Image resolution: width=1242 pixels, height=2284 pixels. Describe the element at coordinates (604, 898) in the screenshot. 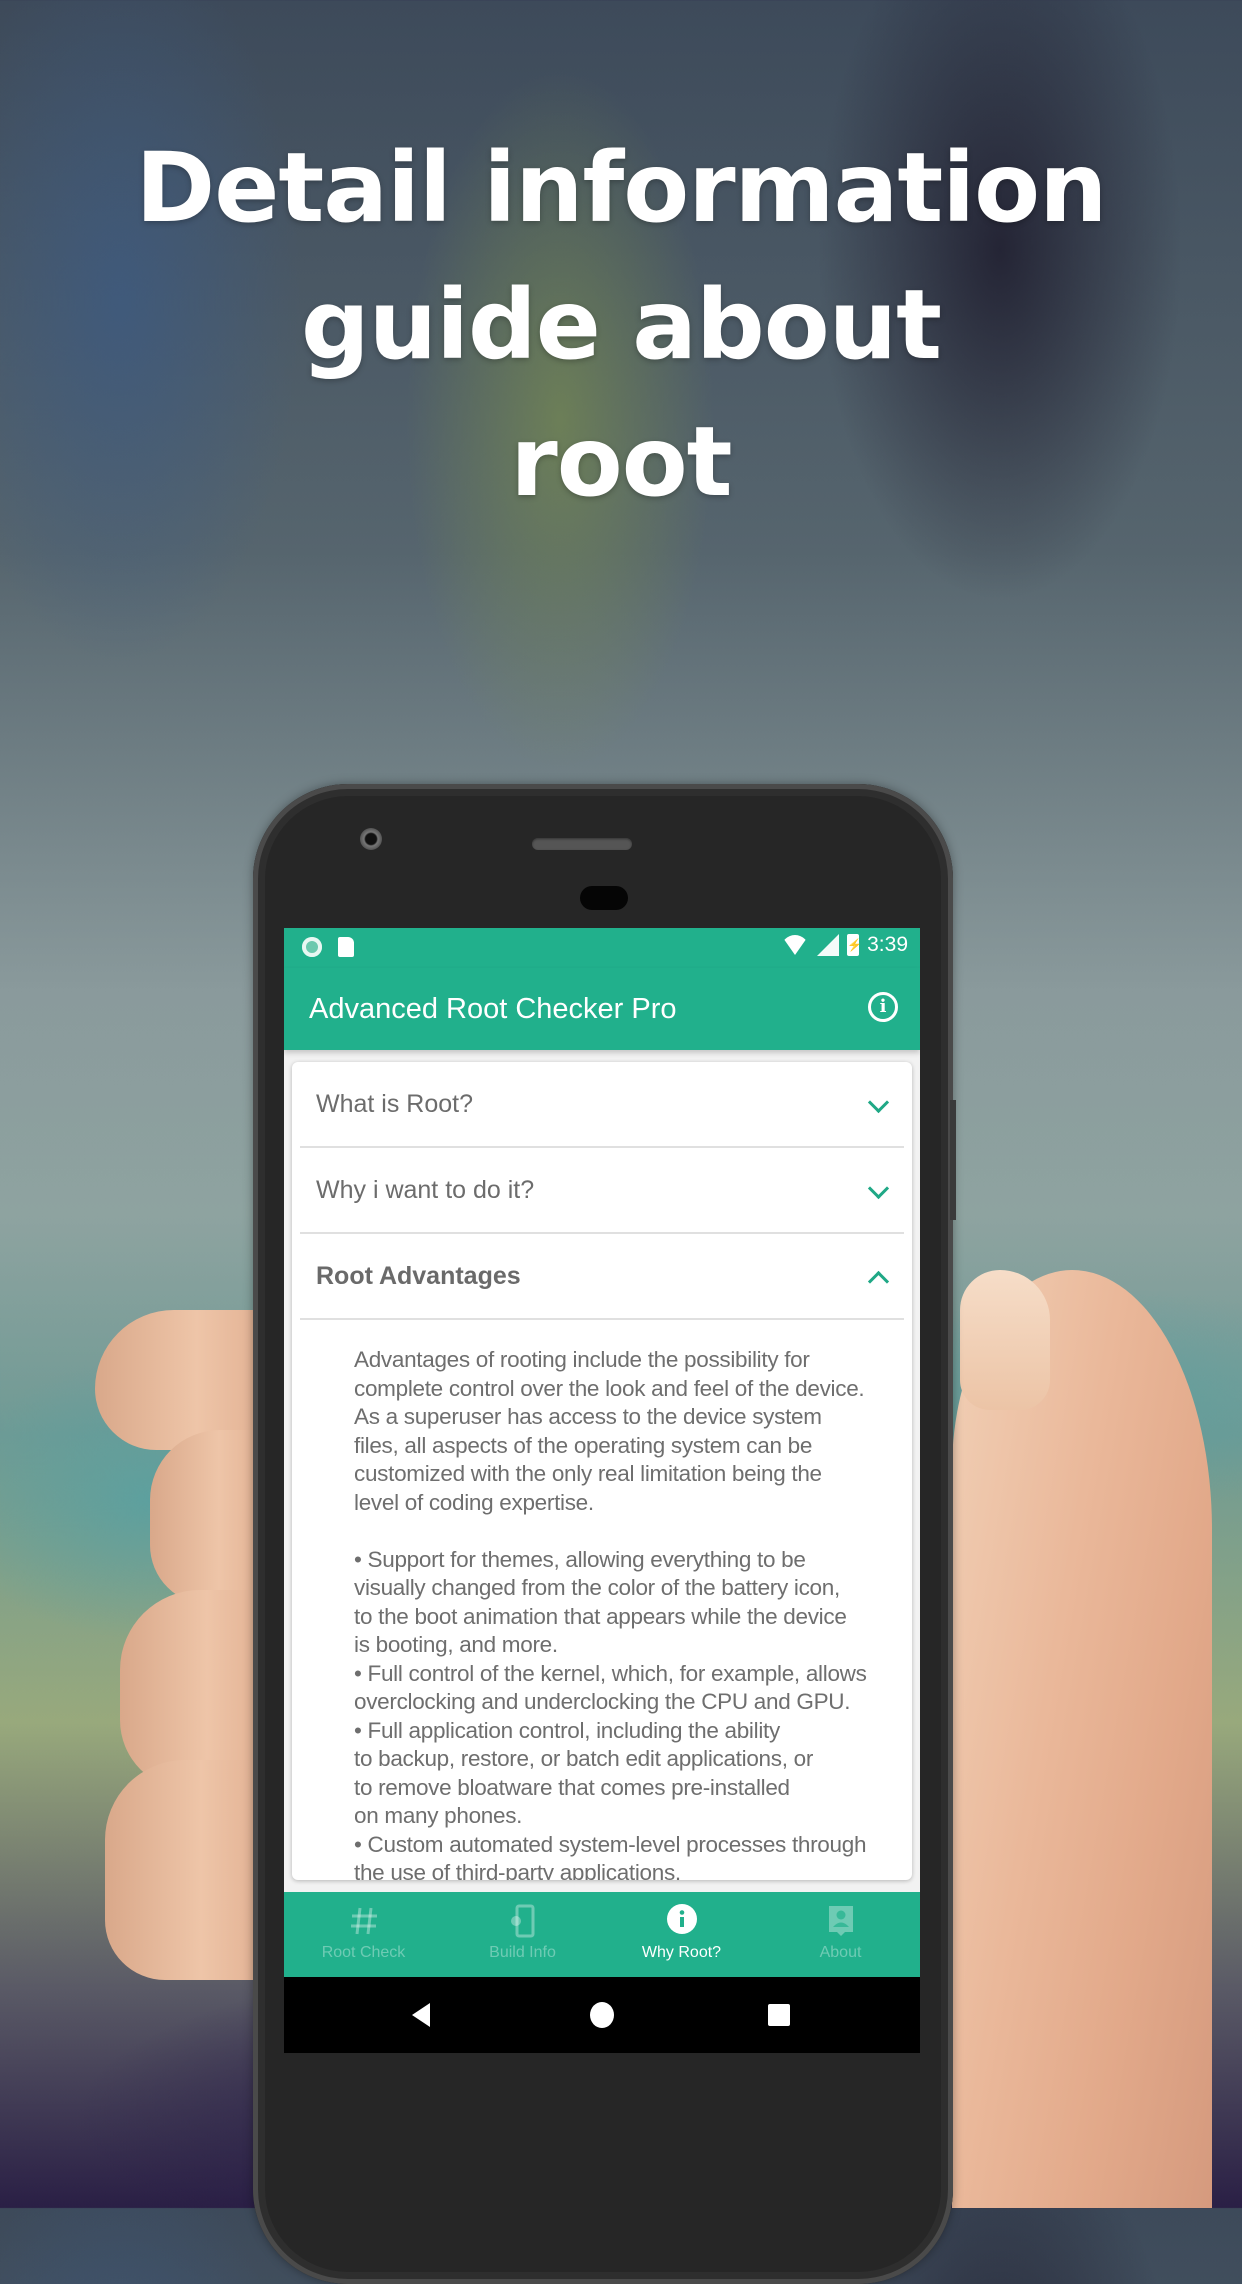

I see `proximity-sensor` at that location.